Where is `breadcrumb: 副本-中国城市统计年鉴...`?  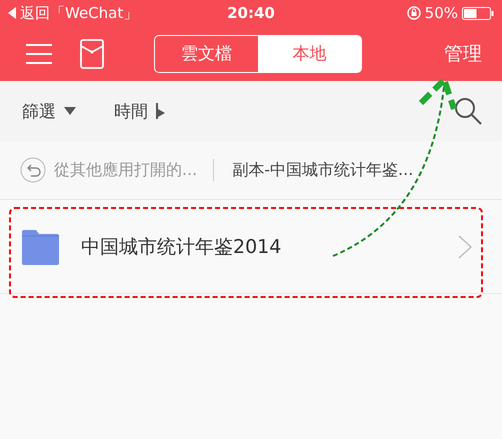 breadcrumb: 副本-中国城市统计年鉴... is located at coordinates (323, 170).